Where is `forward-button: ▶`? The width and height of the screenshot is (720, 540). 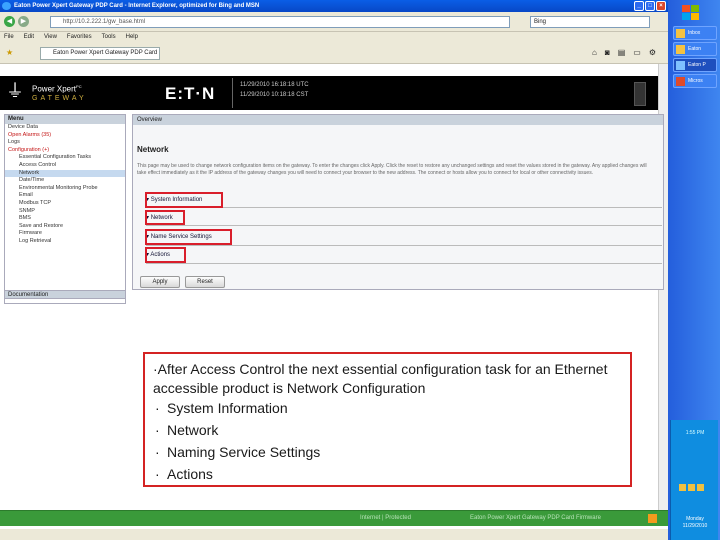 forward-button: ▶ is located at coordinates (23, 21).